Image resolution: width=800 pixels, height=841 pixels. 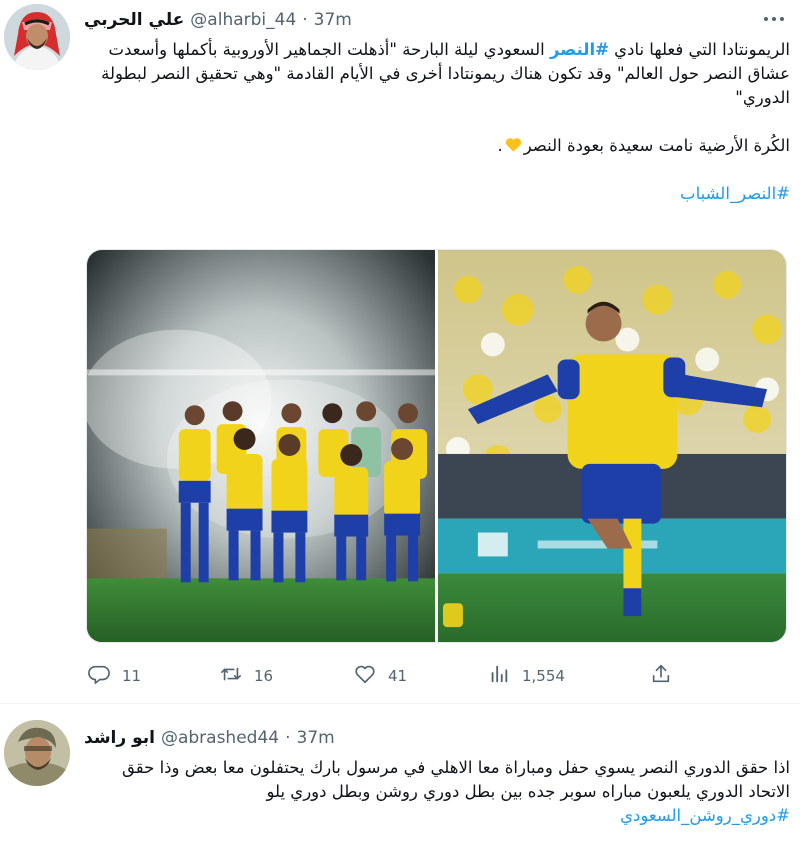 I want to click on retweet-button: 16, so click(x=246, y=676).